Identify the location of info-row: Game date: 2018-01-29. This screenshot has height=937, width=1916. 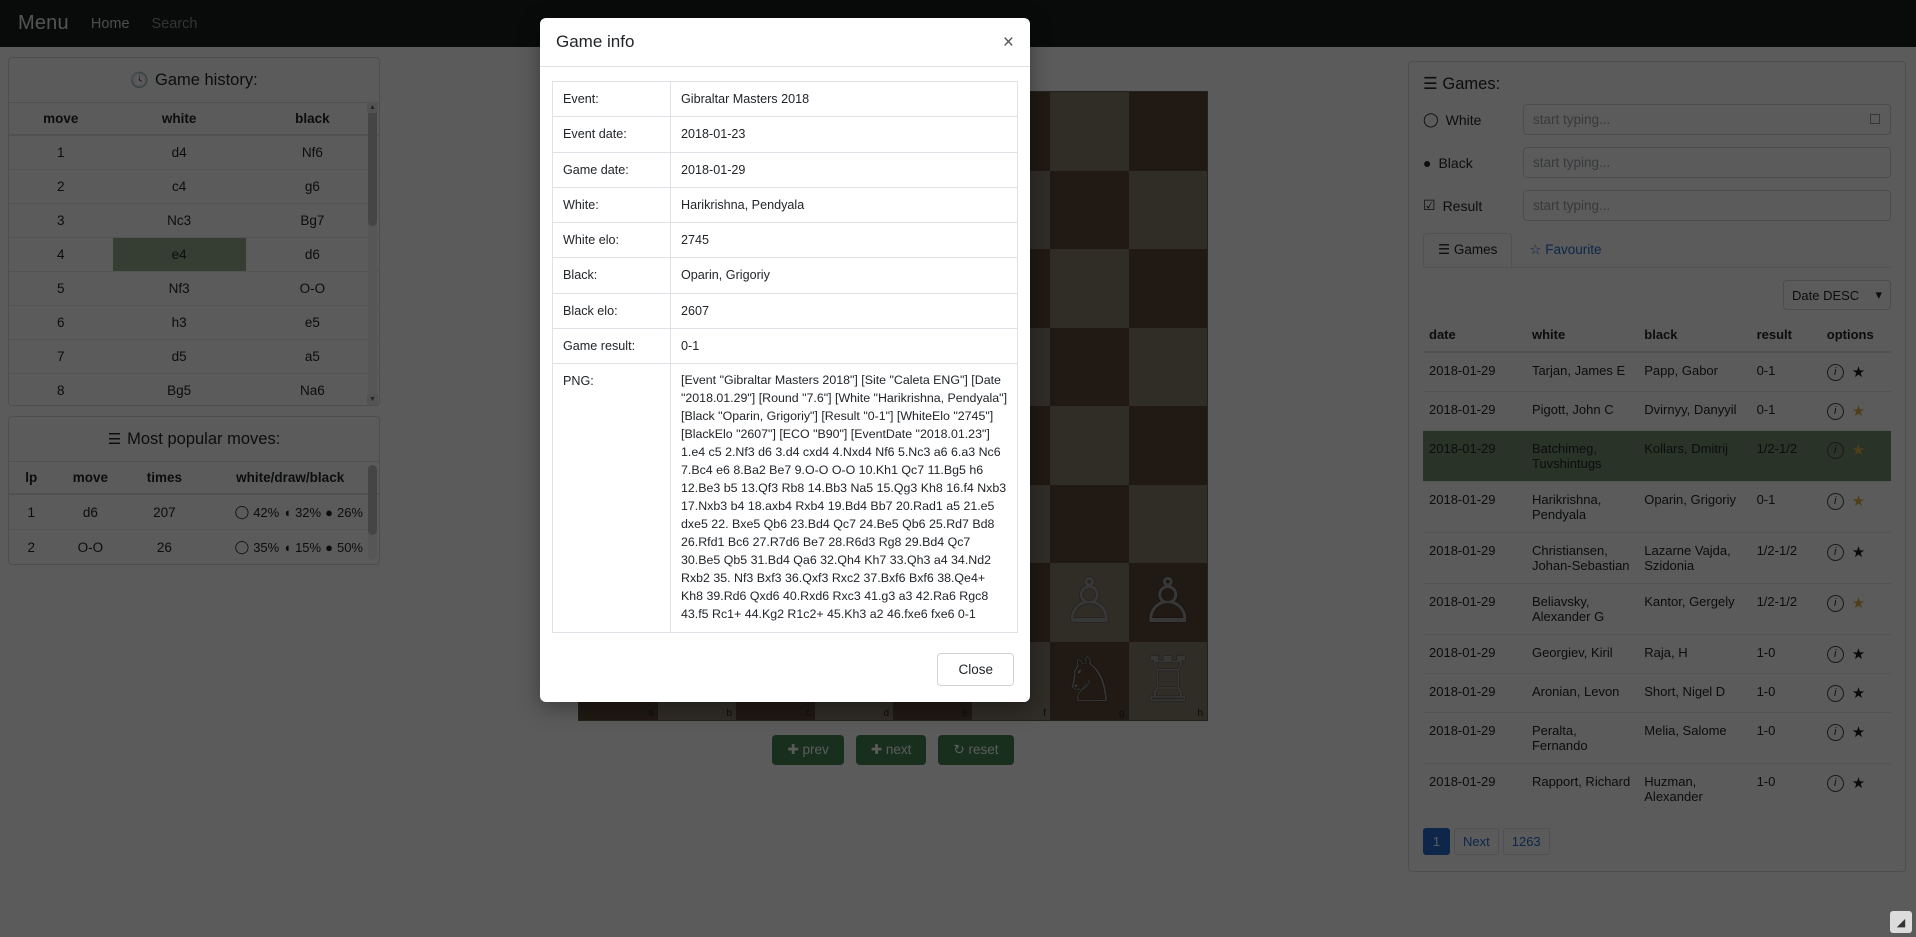
(785, 169).